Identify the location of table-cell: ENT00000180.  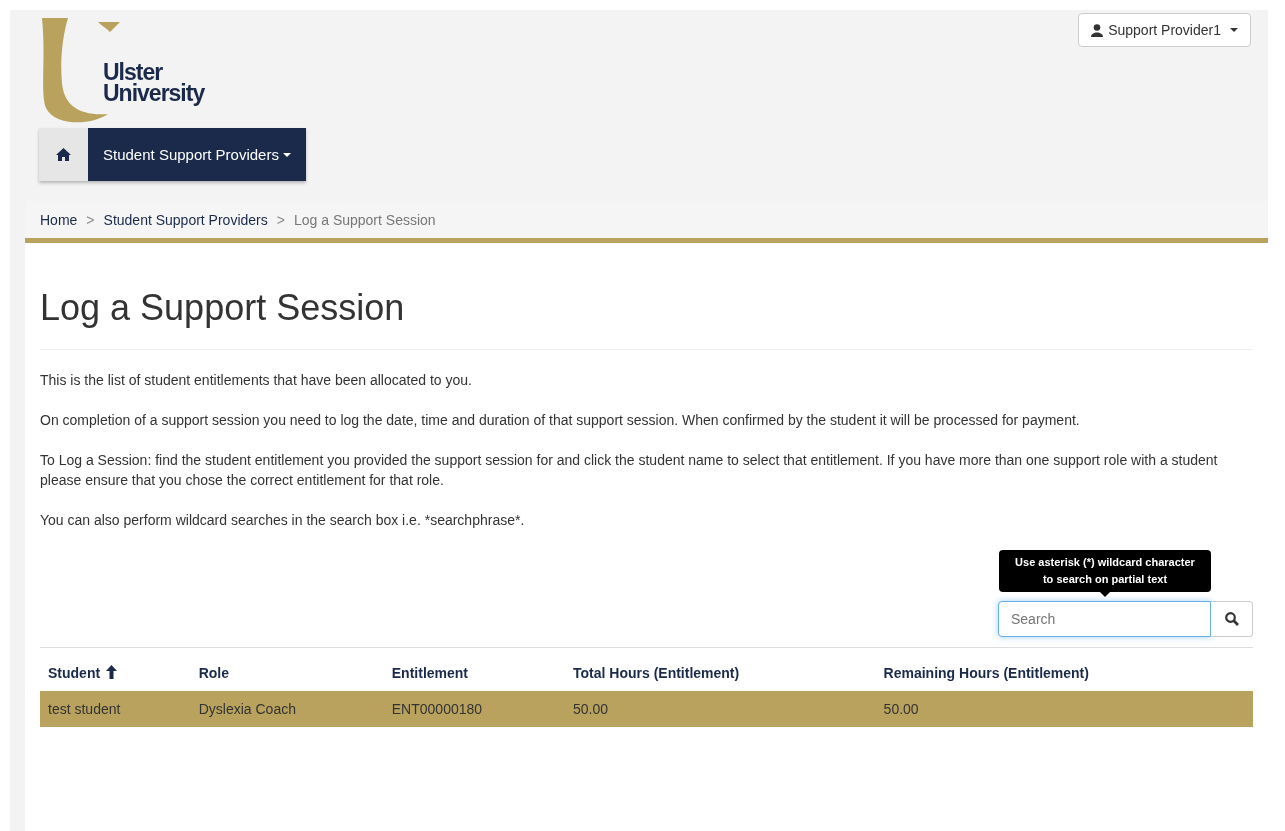
(437, 709).